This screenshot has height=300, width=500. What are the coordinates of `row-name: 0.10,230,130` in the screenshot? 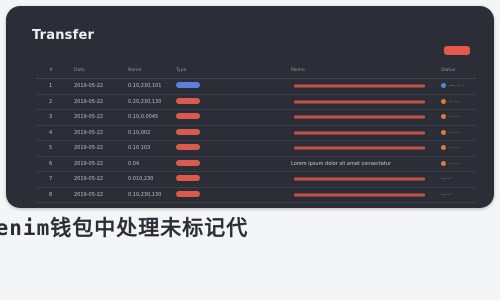 It's located at (145, 194).